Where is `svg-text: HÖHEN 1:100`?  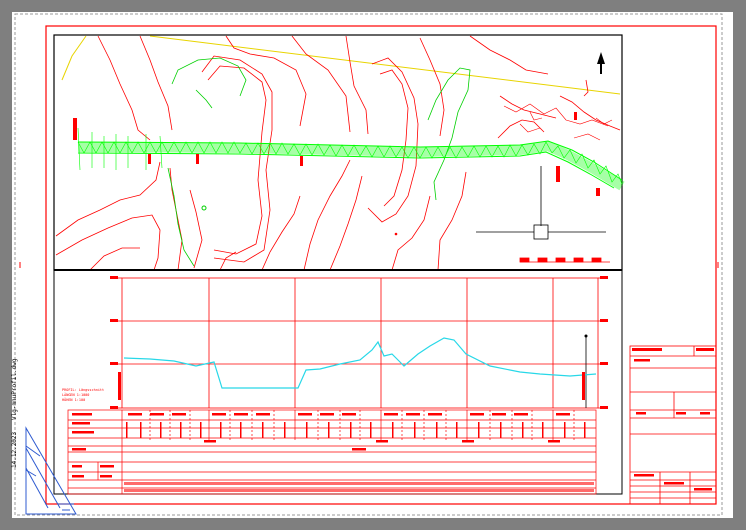 svg-text: HÖHEN 1:100 is located at coordinates (73, 399).